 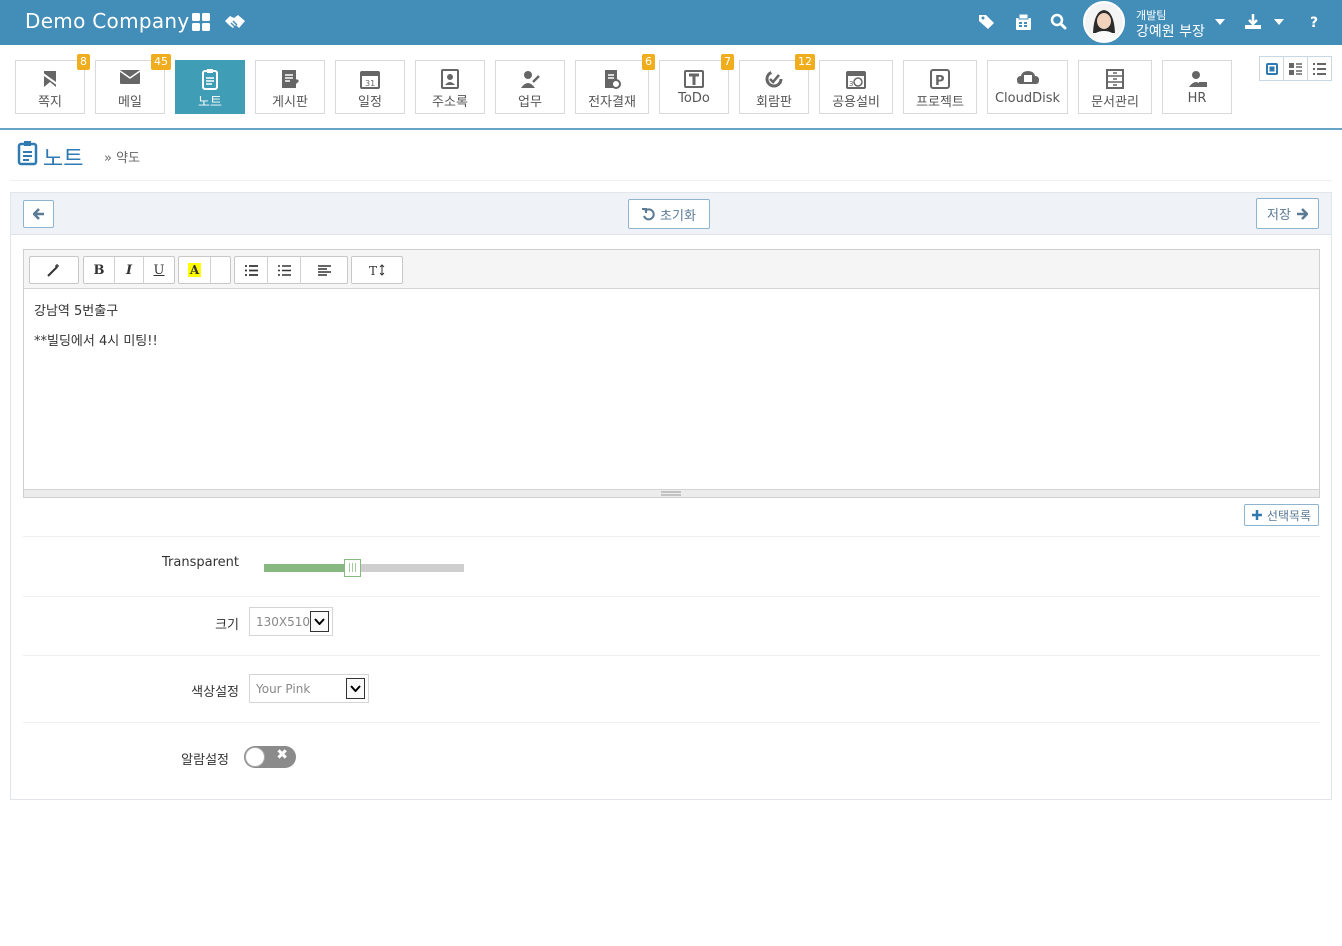 What do you see at coordinates (210, 102) in the screenshot?
I see `app-label: 노트` at bounding box center [210, 102].